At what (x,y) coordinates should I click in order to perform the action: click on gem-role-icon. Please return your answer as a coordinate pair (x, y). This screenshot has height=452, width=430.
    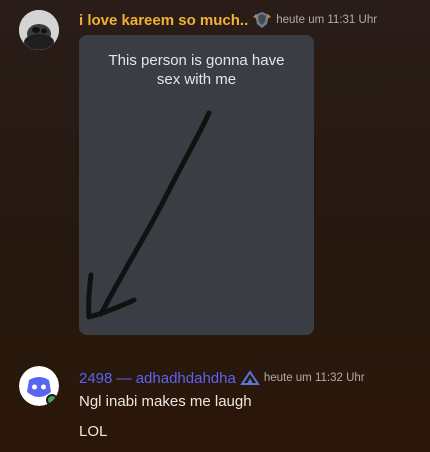
    Looking at the image, I should click on (262, 20).